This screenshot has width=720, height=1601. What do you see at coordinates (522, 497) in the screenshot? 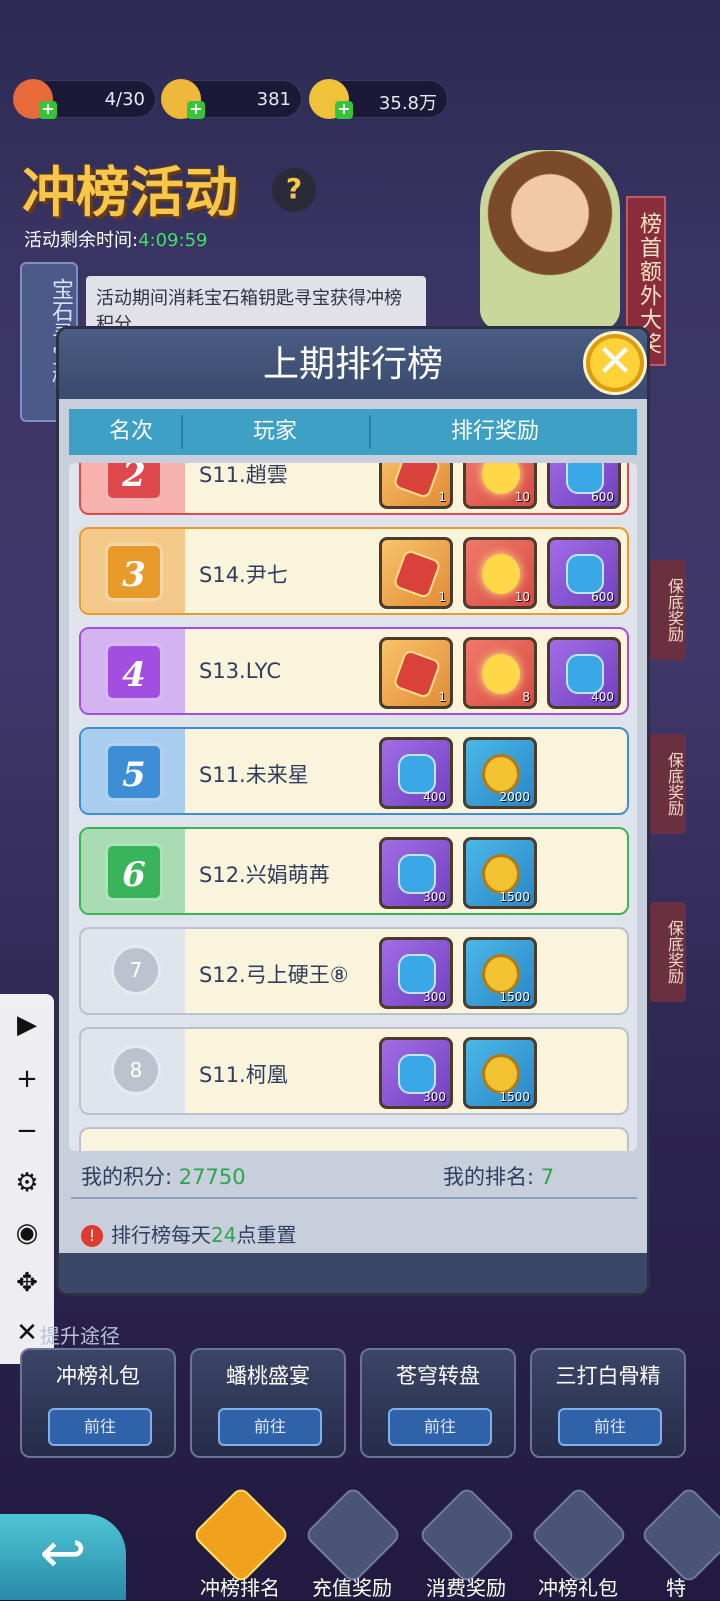
I see `reward-count: 10` at bounding box center [522, 497].